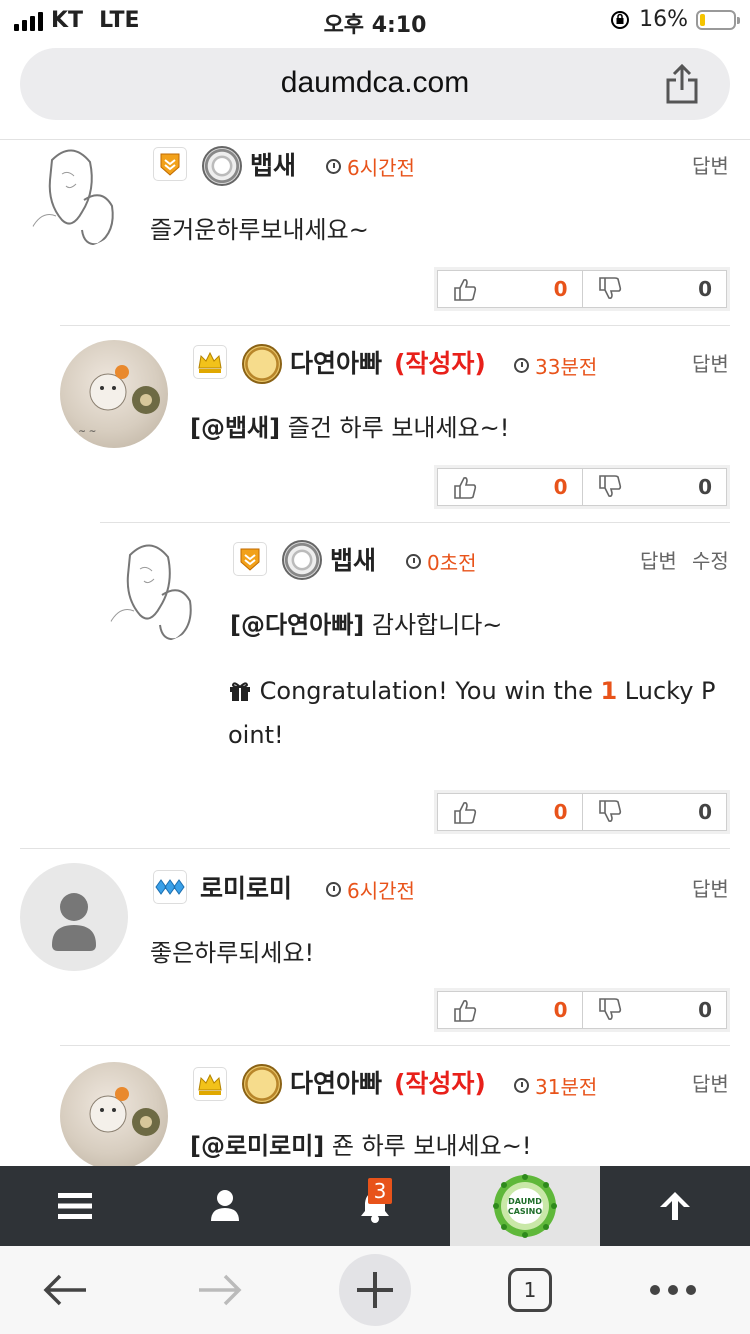 The height and width of the screenshot is (1334, 750). I want to click on mention: [@로미로미], so click(257, 1146).